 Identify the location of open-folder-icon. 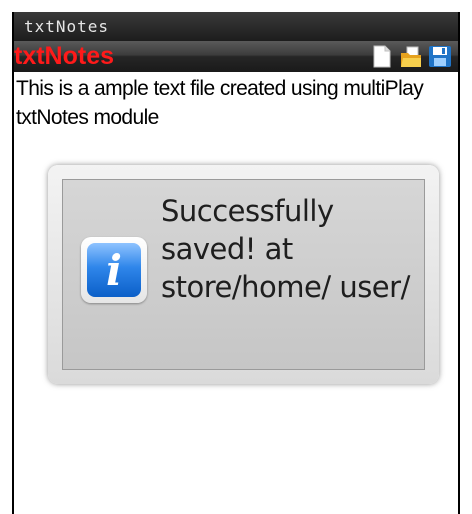
(411, 56).